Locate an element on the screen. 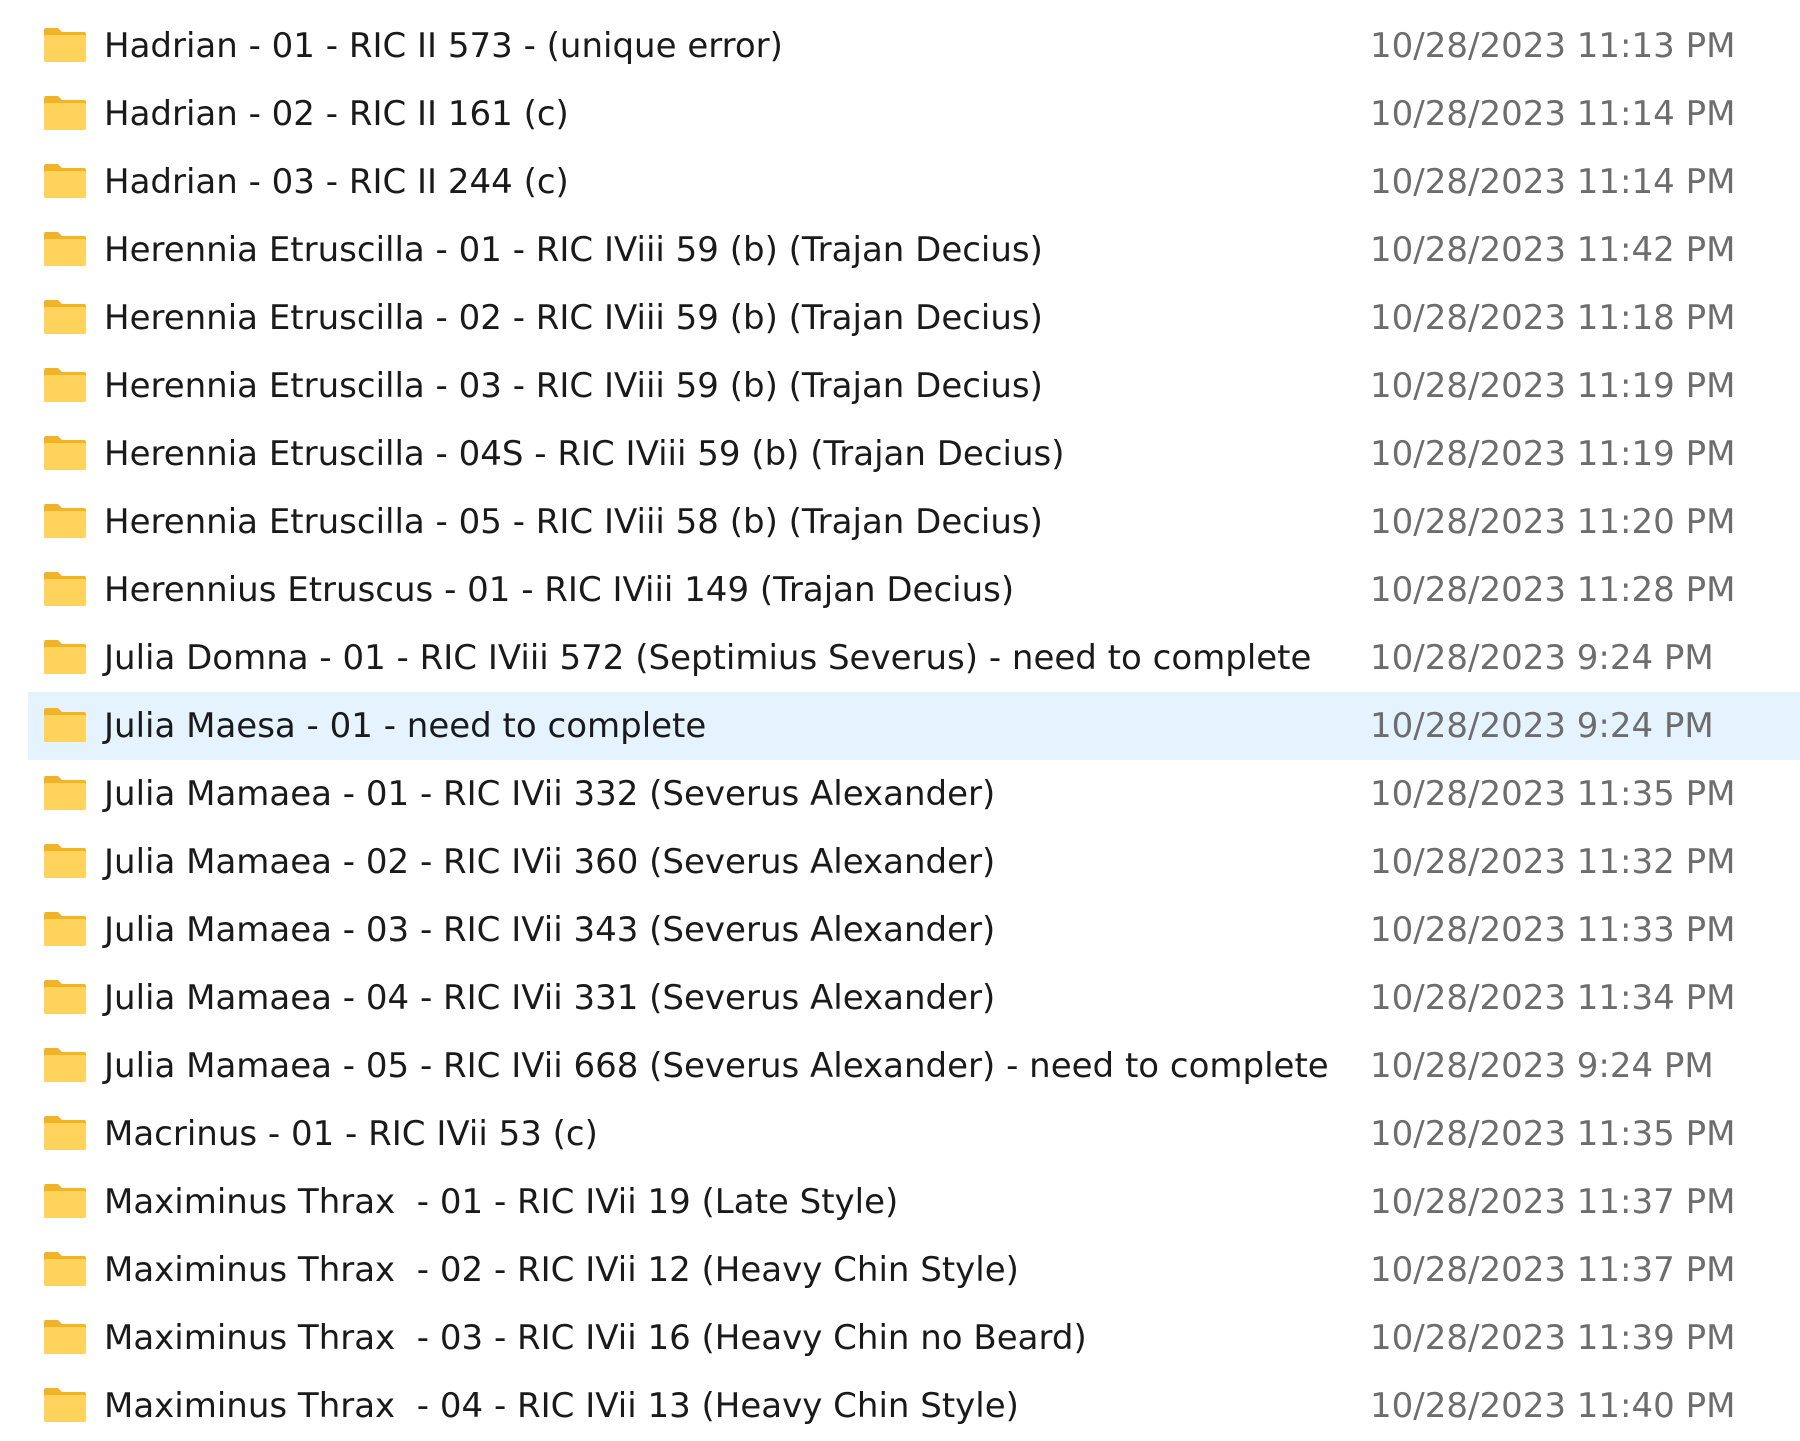 This screenshot has height=1441, width=1800. date-modified: 10/28/2023 11:18 PM is located at coordinates (1553, 318).